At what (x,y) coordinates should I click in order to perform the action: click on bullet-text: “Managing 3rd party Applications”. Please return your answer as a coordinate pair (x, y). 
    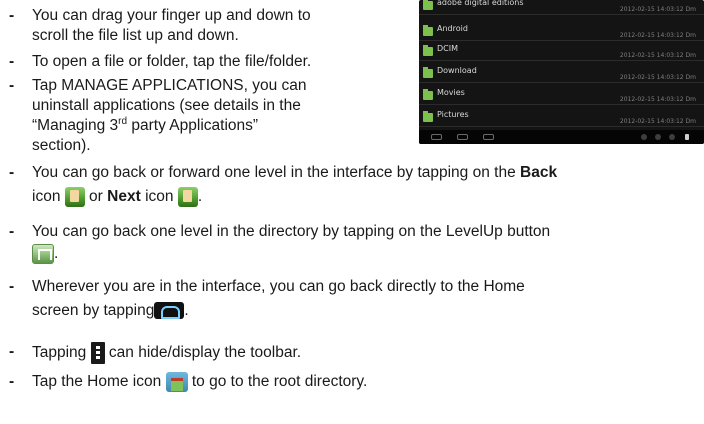
    Looking at the image, I should click on (169, 126).